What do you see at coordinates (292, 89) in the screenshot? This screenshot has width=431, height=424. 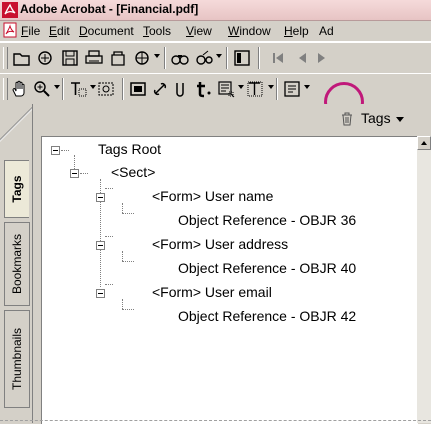 I see `form-tool-icon` at bounding box center [292, 89].